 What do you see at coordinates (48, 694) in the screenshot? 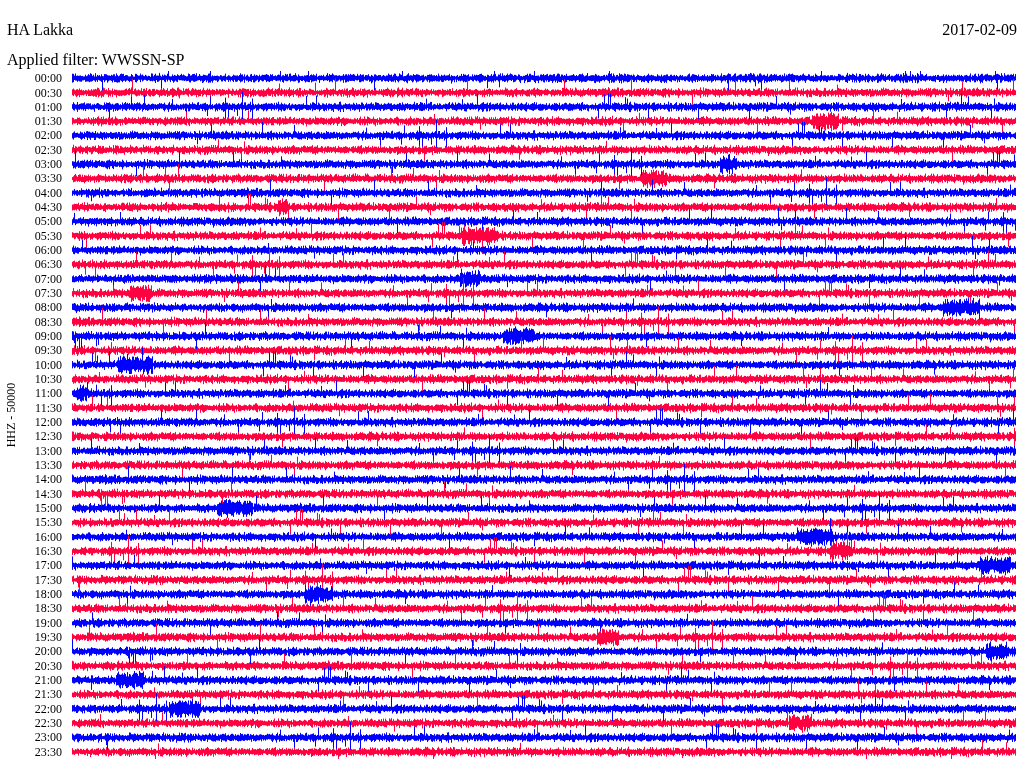
I see `time-label: 21:30` at bounding box center [48, 694].